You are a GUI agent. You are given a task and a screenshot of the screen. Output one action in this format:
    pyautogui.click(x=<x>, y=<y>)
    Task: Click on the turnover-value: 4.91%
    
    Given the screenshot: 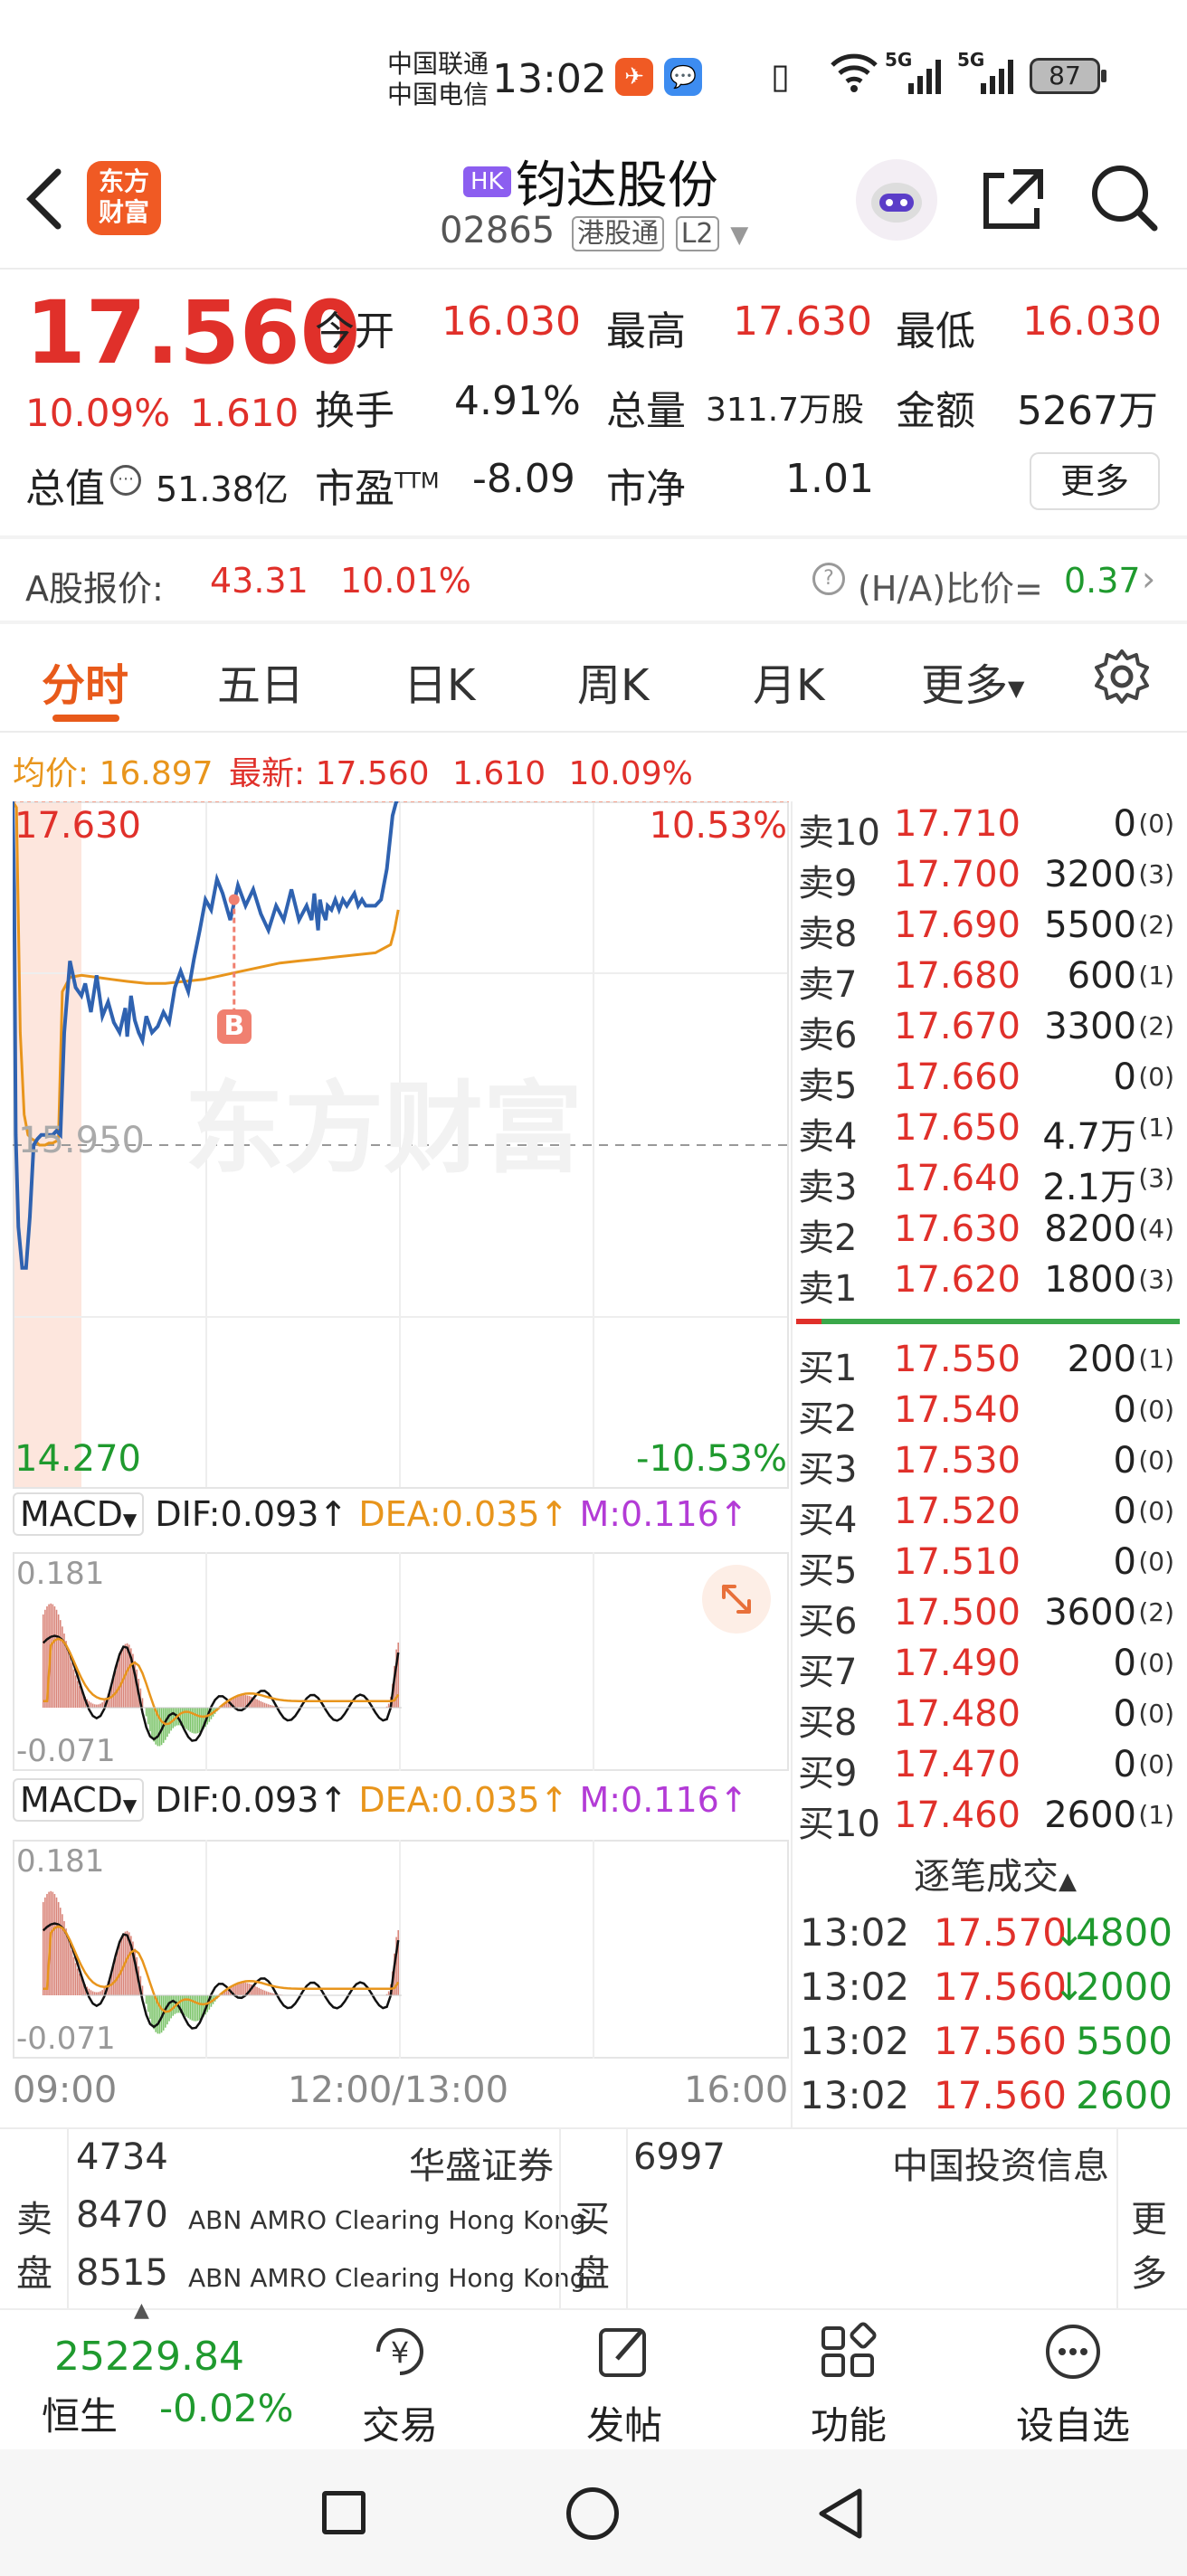 What is the action you would take?
    pyautogui.click(x=517, y=401)
    